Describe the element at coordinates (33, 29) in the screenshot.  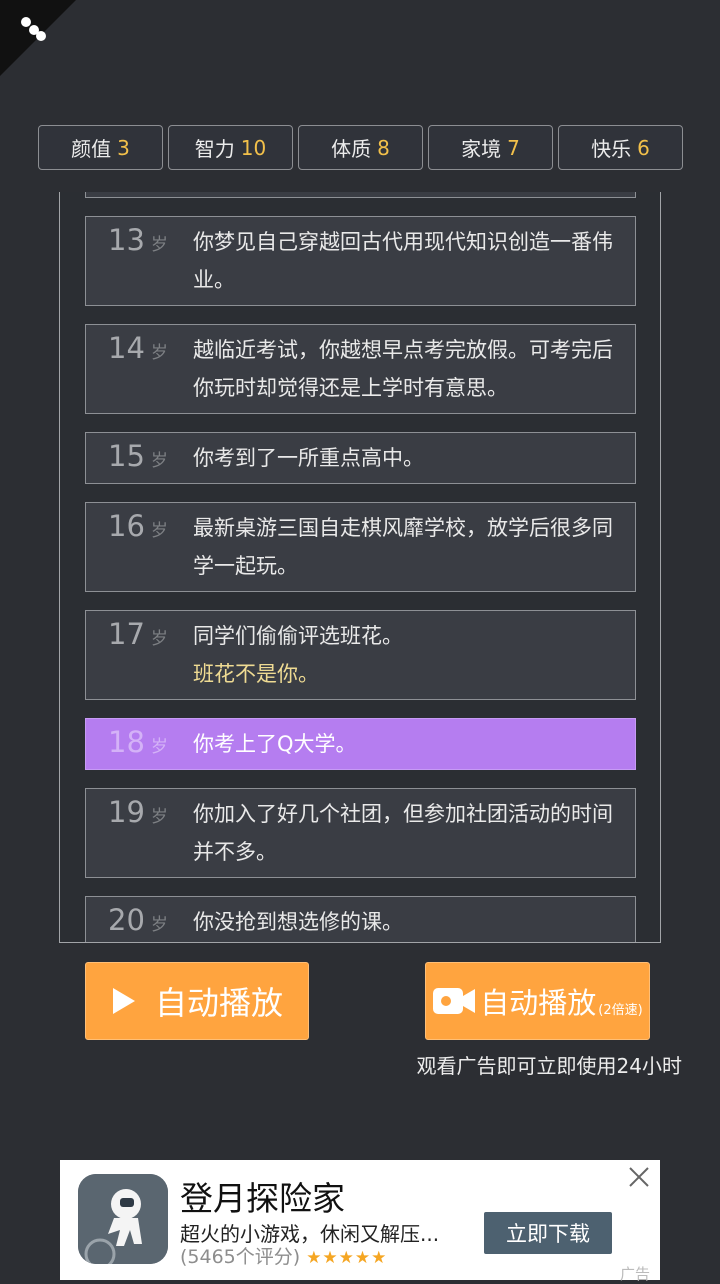
I see `share-icon` at that location.